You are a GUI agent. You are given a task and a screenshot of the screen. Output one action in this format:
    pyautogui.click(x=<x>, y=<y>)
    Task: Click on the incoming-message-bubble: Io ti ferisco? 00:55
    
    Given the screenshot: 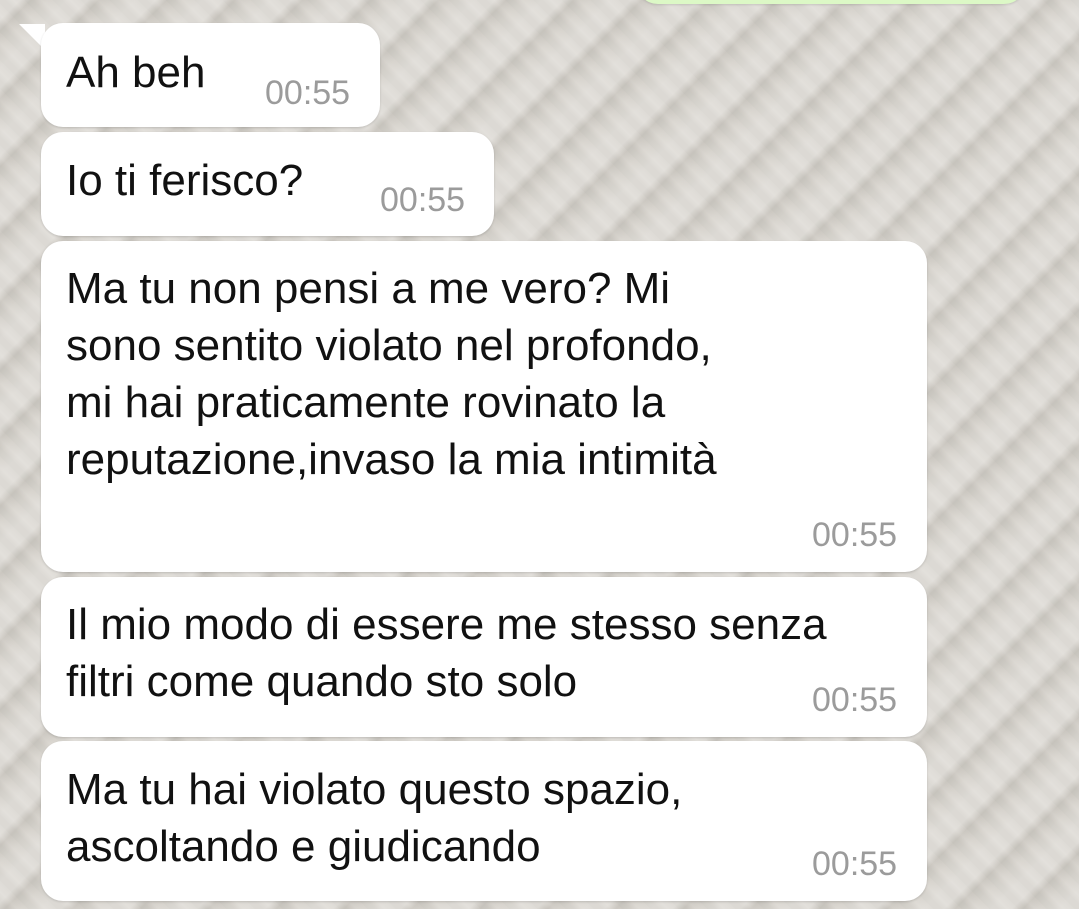 What is the action you would take?
    pyautogui.click(x=267, y=184)
    